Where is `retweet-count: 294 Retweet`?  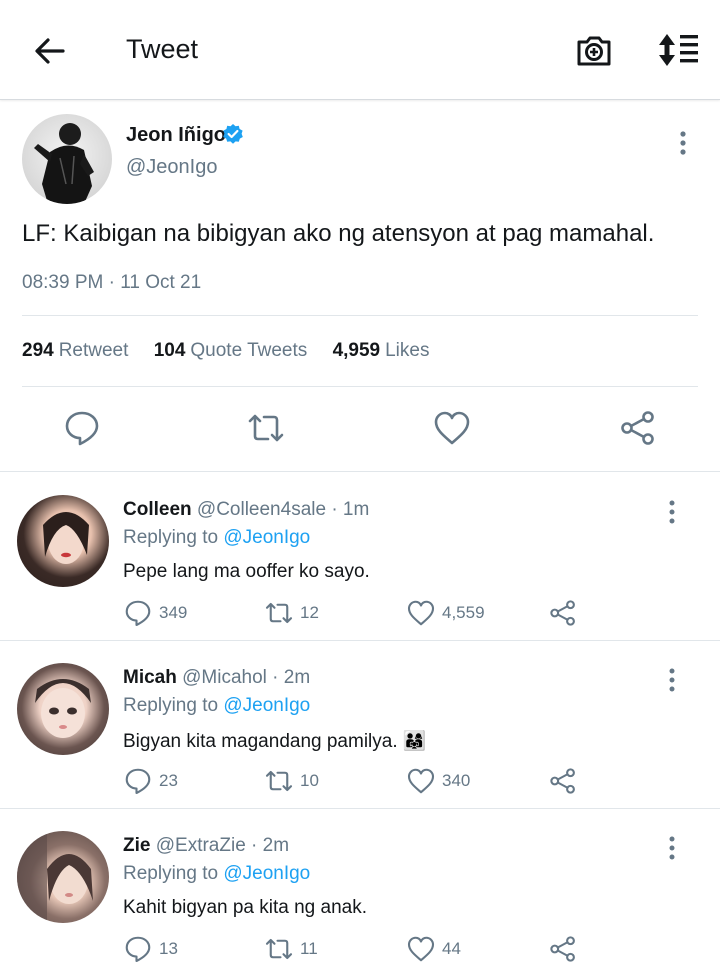
retweet-count: 294 Retweet is located at coordinates (85, 350).